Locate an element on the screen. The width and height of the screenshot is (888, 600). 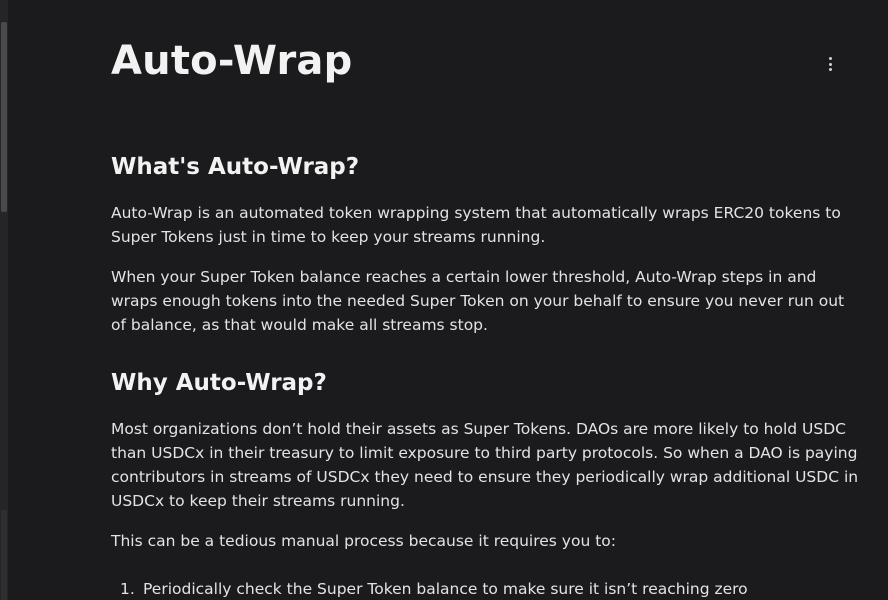
list-item-number: 1. is located at coordinates (127, 589).